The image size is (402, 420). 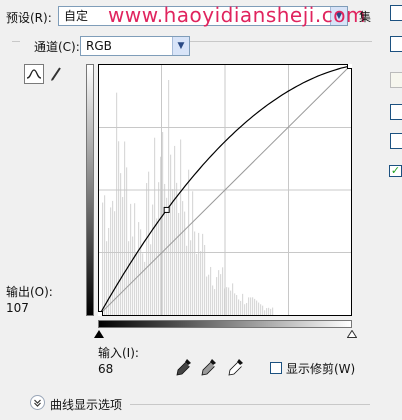 What do you see at coordinates (17, 308) in the screenshot?
I see `output-value: 107` at bounding box center [17, 308].